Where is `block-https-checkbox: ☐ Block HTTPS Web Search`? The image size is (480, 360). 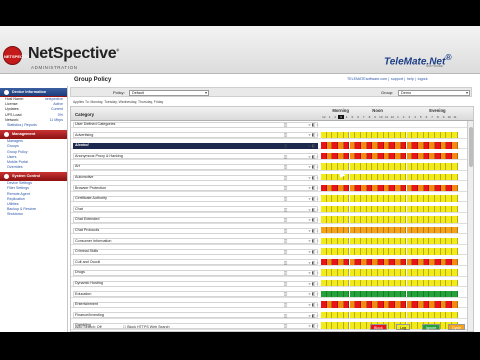 block-https-checkbox: ☐ Block HTTPS Web Search is located at coordinates (146, 327).